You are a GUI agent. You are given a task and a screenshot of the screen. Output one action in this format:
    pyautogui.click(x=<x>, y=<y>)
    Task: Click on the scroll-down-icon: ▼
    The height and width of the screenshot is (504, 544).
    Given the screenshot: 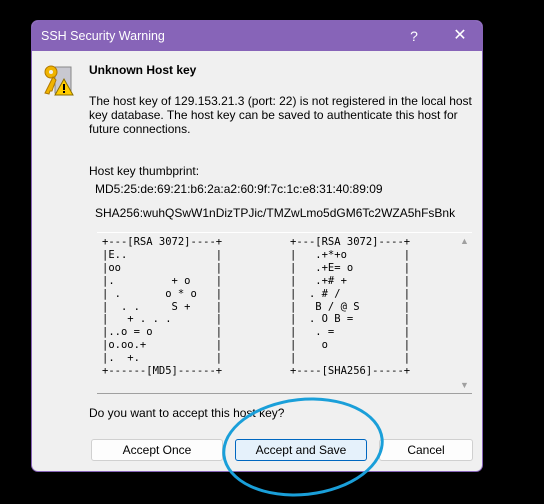 What is the action you would take?
    pyautogui.click(x=464, y=385)
    